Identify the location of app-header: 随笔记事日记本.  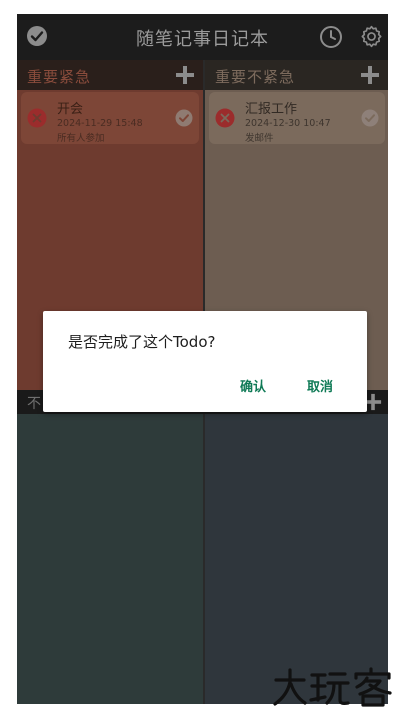
(202, 37).